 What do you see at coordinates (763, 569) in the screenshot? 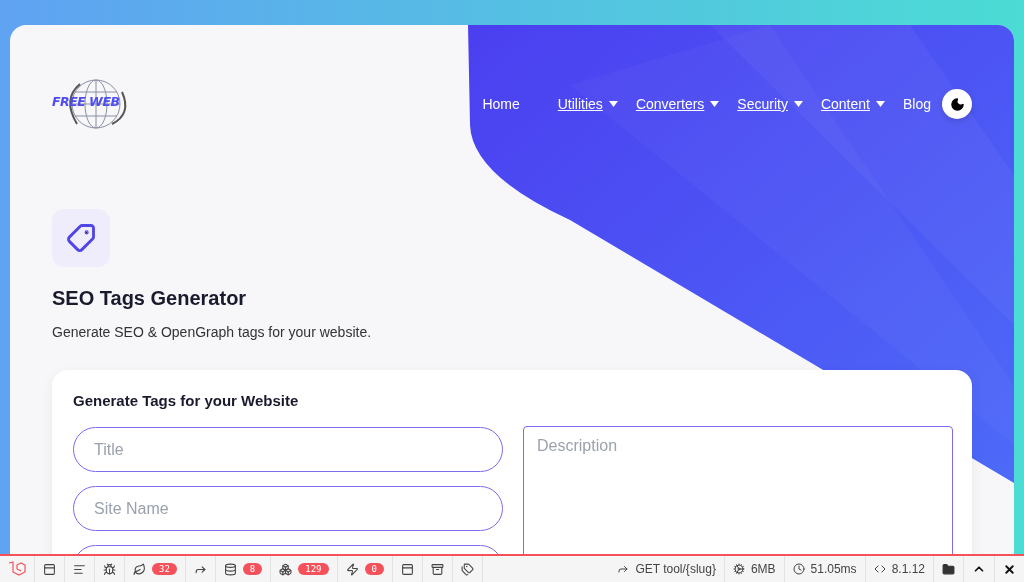
I see `memory-text: 6MB` at bounding box center [763, 569].